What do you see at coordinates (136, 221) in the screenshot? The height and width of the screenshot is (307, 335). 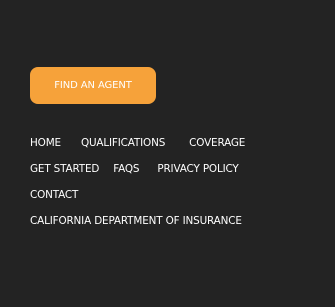 I see `footer-link-california-department-of-insurance: CALIFORNIA DEPARTMENT OF INSURANCE` at bounding box center [136, 221].